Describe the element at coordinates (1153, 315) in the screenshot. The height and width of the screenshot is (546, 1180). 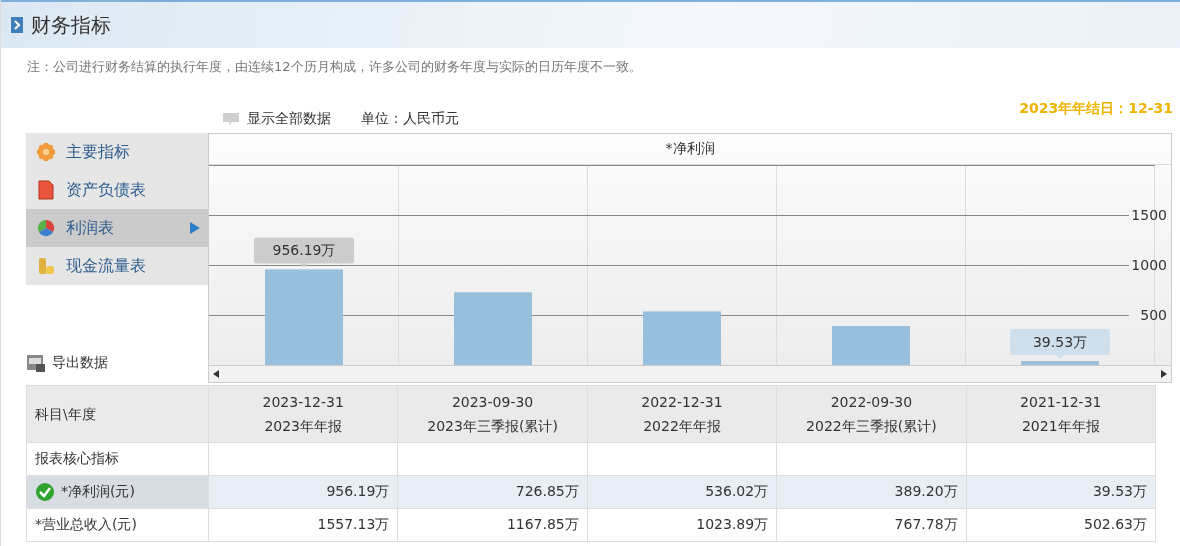
I see `axis-label: 500` at that location.